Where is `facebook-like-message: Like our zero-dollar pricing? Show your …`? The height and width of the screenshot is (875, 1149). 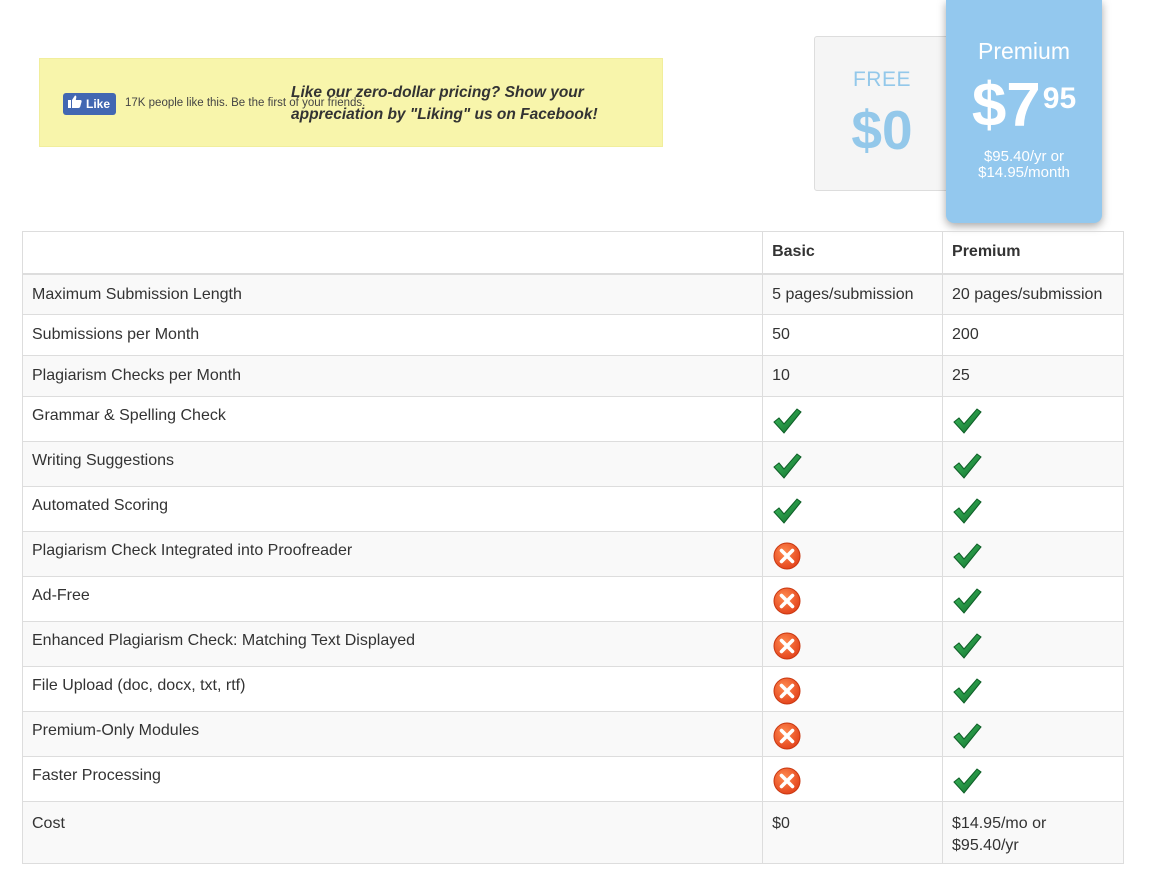
facebook-like-message: Like our zero-dollar pricing? Show your … is located at coordinates (444, 103).